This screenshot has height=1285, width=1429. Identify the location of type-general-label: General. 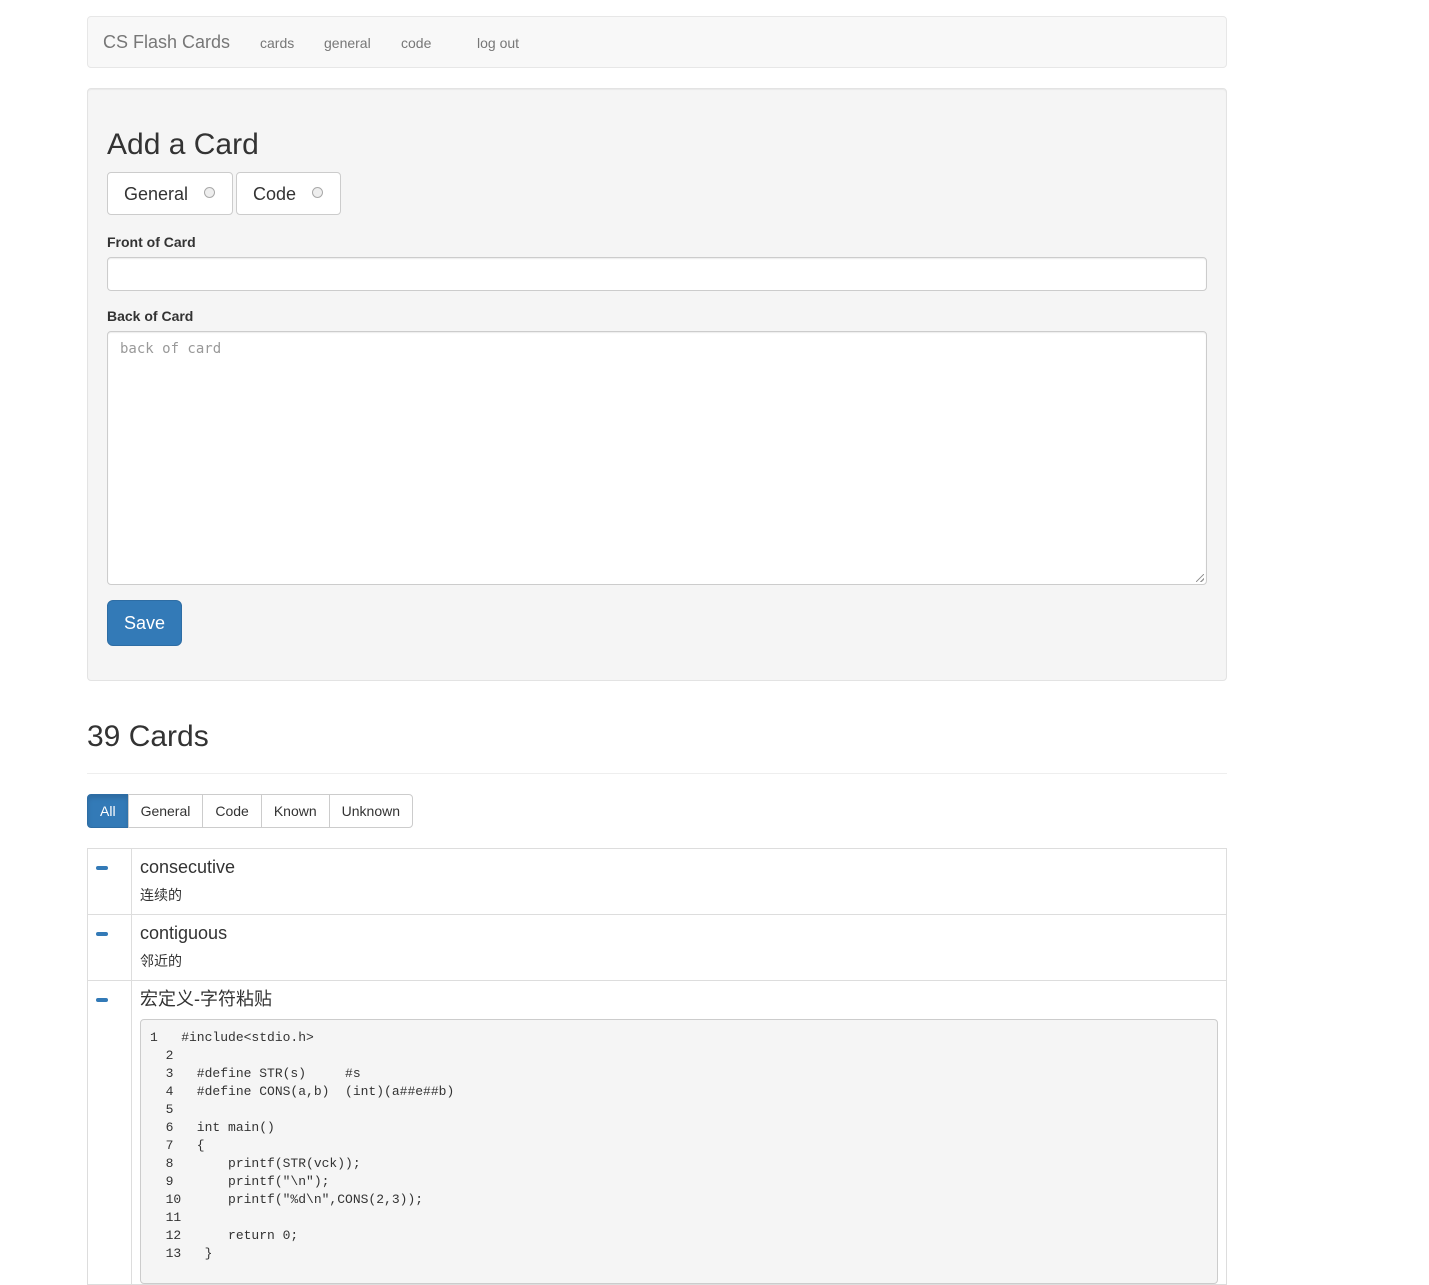
(156, 194).